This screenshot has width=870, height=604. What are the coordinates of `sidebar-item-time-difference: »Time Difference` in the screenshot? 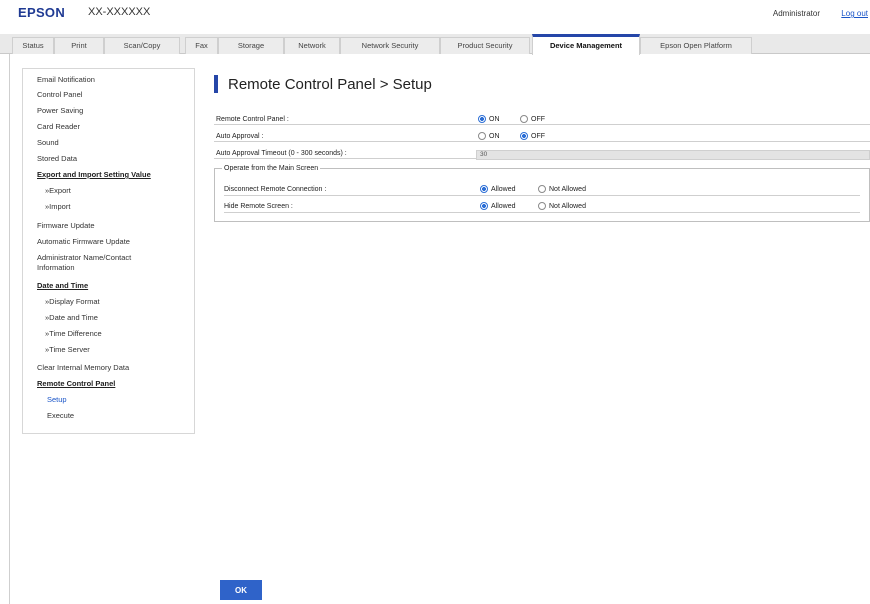 It's located at (73, 333).